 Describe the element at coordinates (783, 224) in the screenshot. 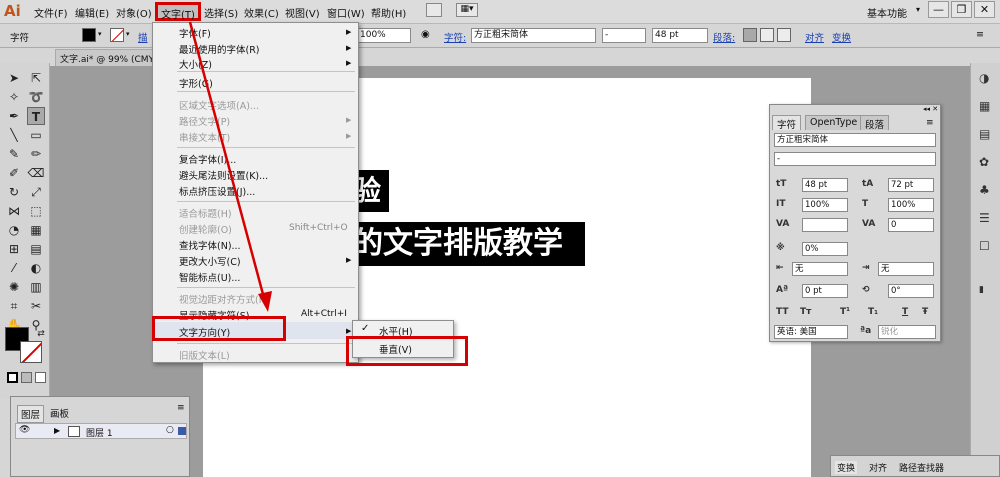

I see `kerning-icon: VA` at that location.